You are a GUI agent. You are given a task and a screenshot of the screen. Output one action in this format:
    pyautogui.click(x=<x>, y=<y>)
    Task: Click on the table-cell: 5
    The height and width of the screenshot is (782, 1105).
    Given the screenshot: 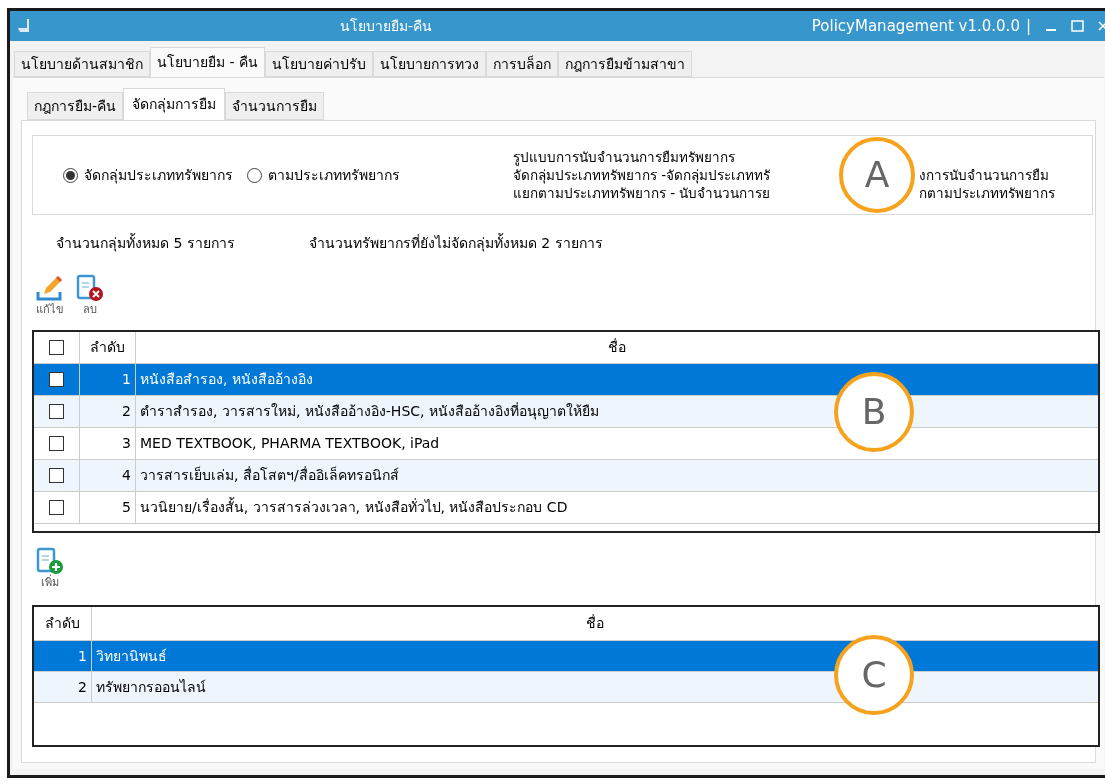 What is the action you would take?
    pyautogui.click(x=108, y=507)
    